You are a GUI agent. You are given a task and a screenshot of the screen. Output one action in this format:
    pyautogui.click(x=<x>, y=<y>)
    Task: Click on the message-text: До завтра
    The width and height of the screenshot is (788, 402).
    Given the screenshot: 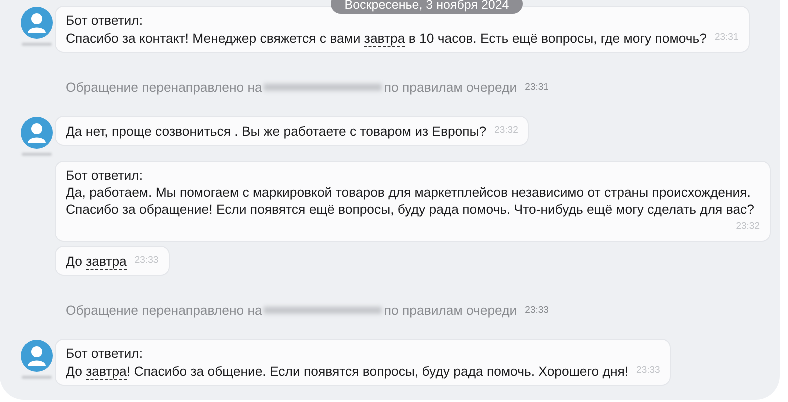 What is the action you would take?
    pyautogui.click(x=96, y=261)
    